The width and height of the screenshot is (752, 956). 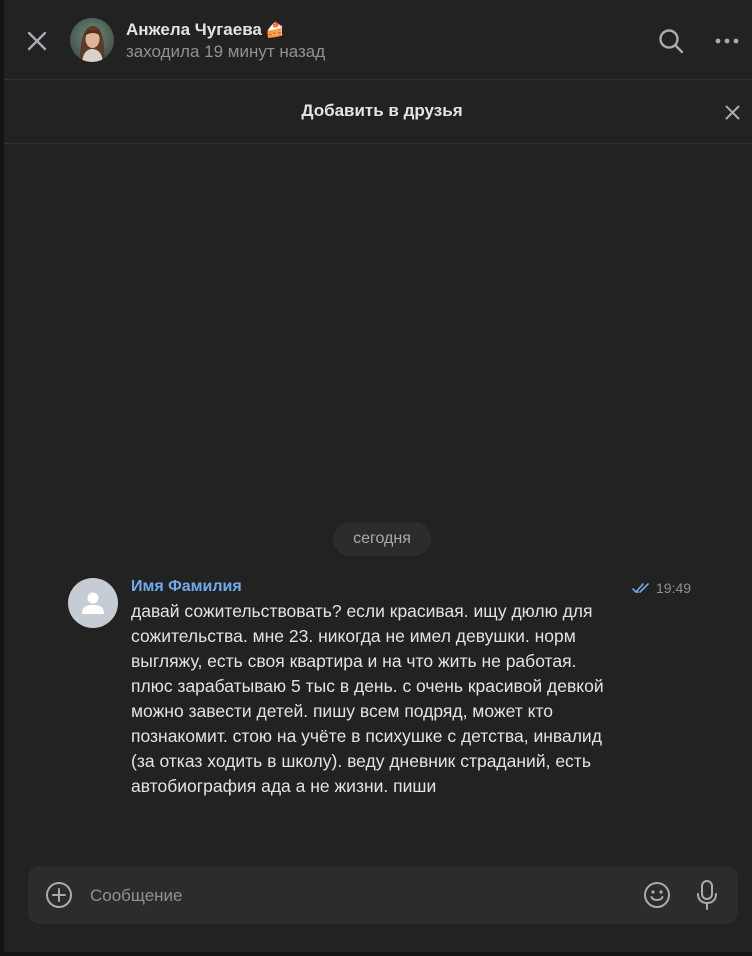 I want to click on user-icon, so click(x=93, y=603).